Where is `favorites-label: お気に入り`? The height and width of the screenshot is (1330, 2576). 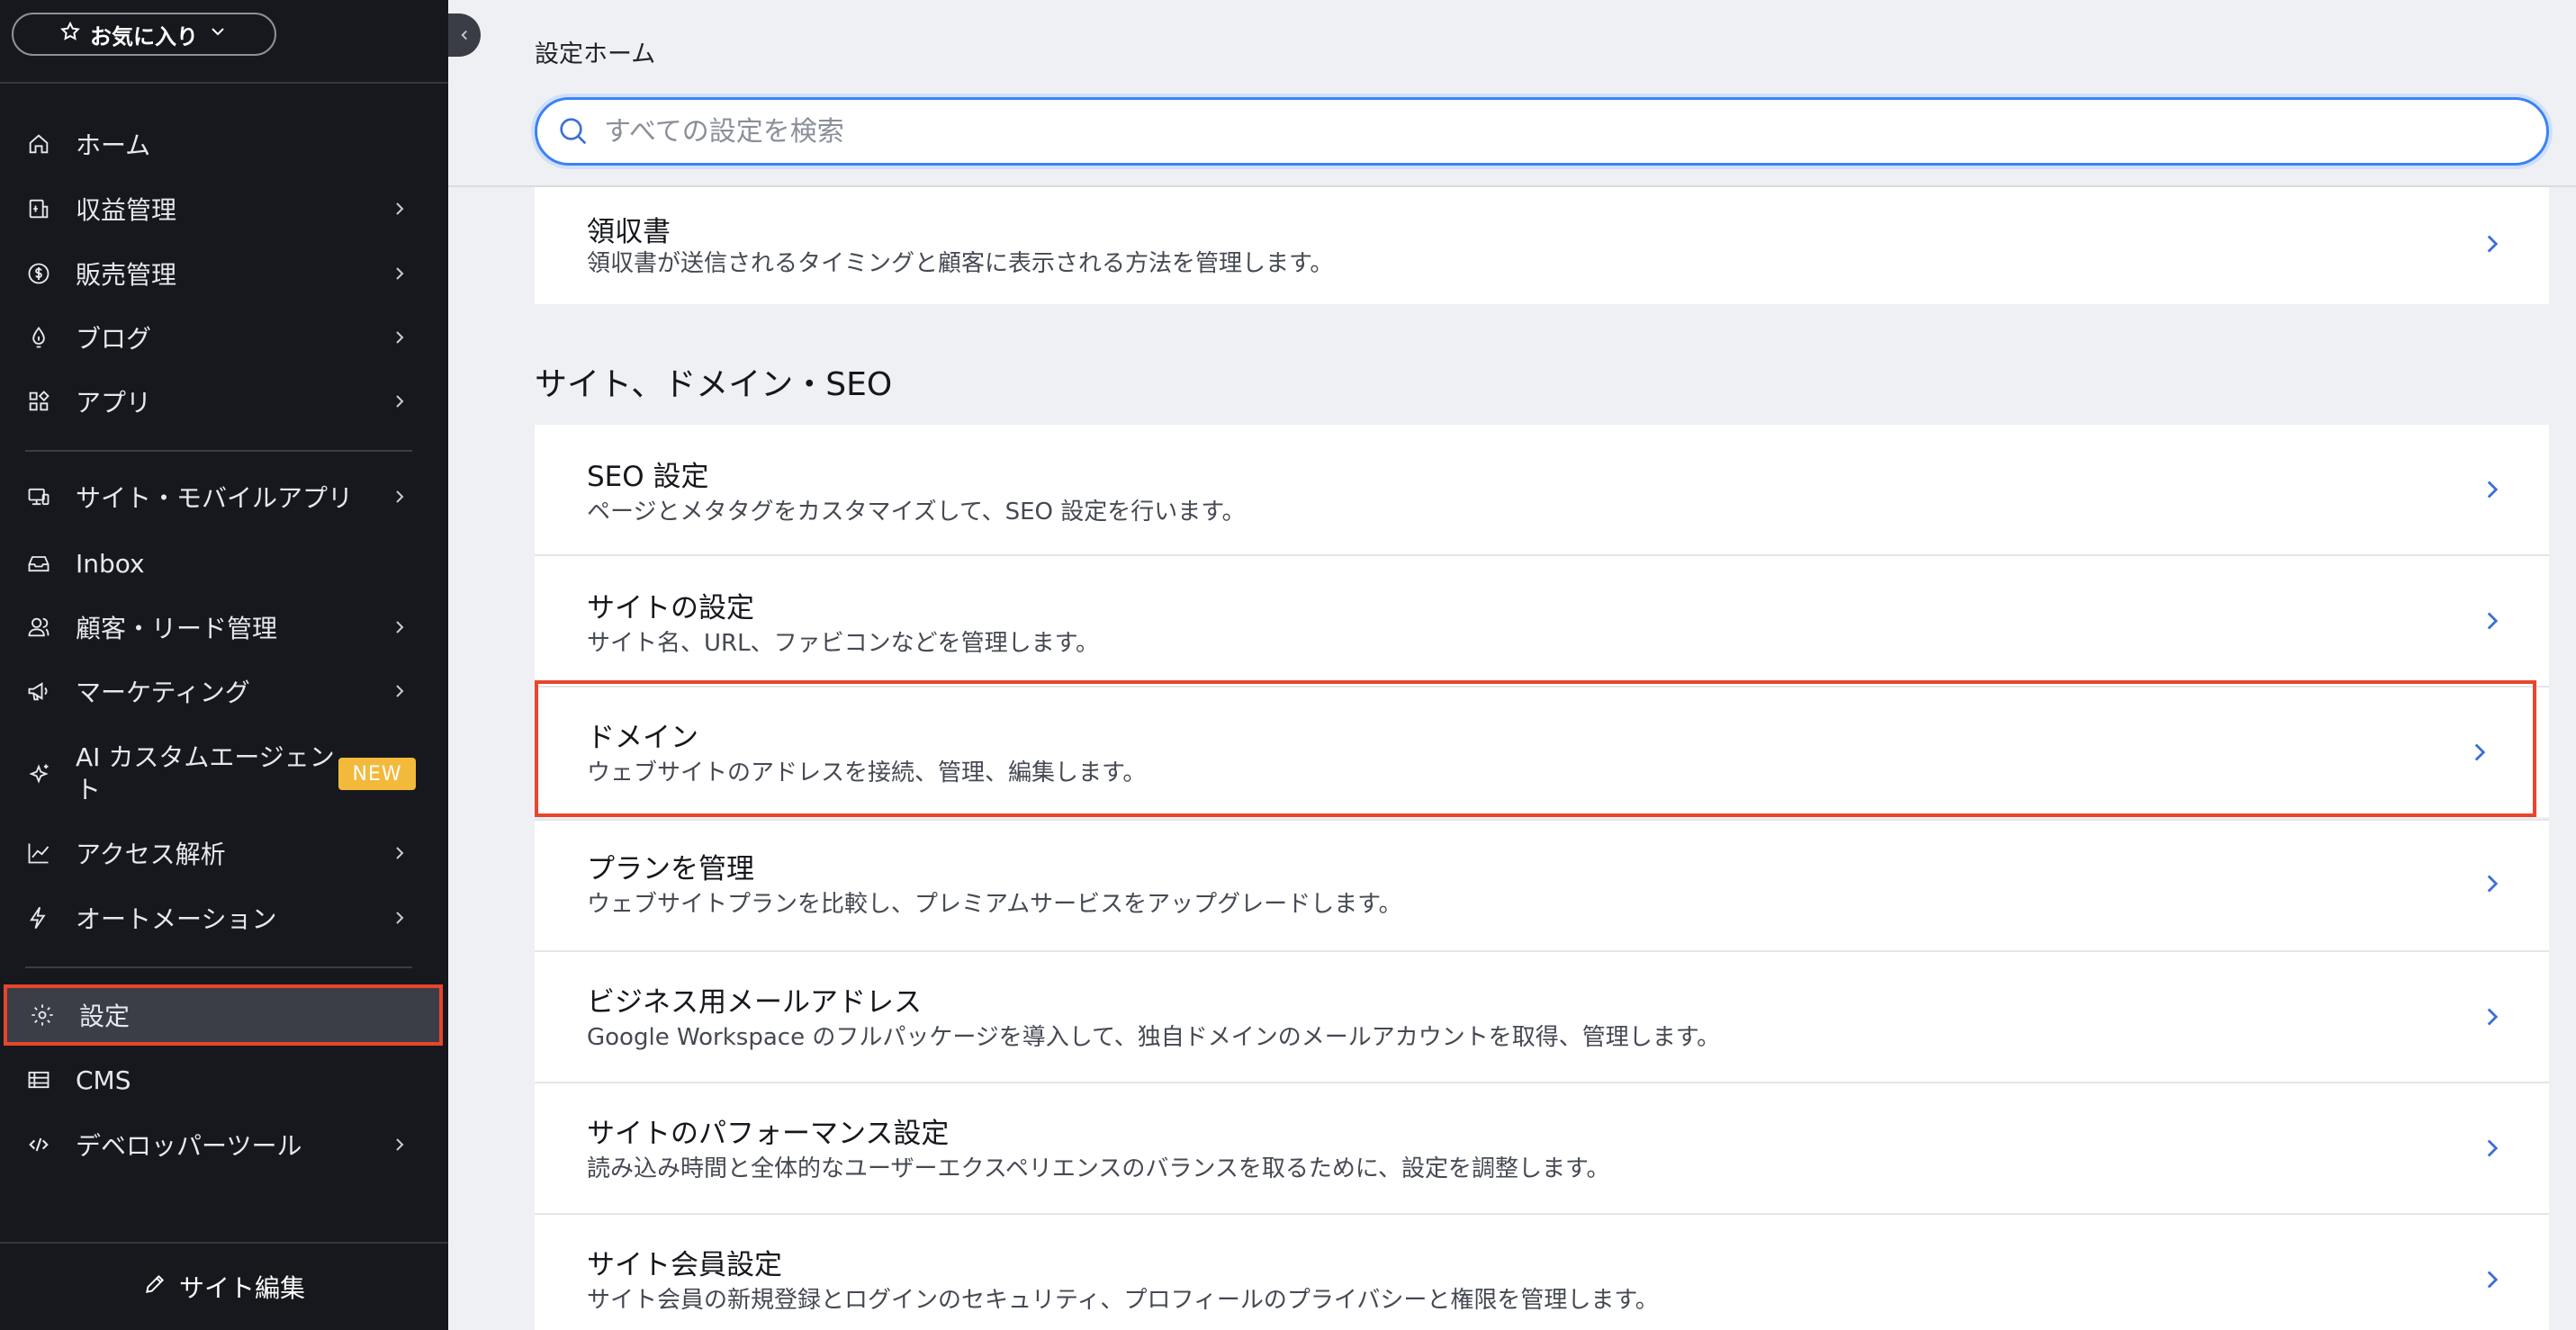
favorites-label: お気に入り is located at coordinates (144, 36).